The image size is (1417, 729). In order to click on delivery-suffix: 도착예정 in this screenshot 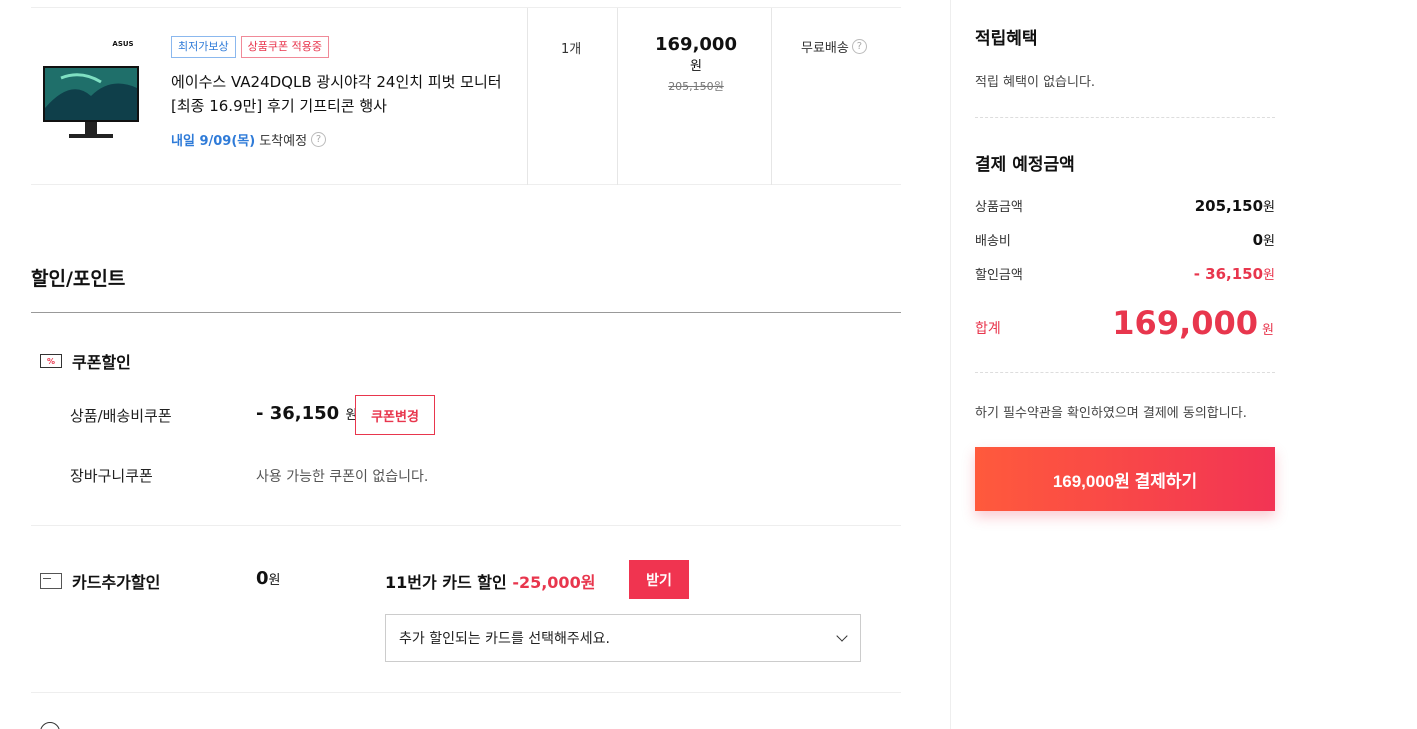, I will do `click(283, 141)`.